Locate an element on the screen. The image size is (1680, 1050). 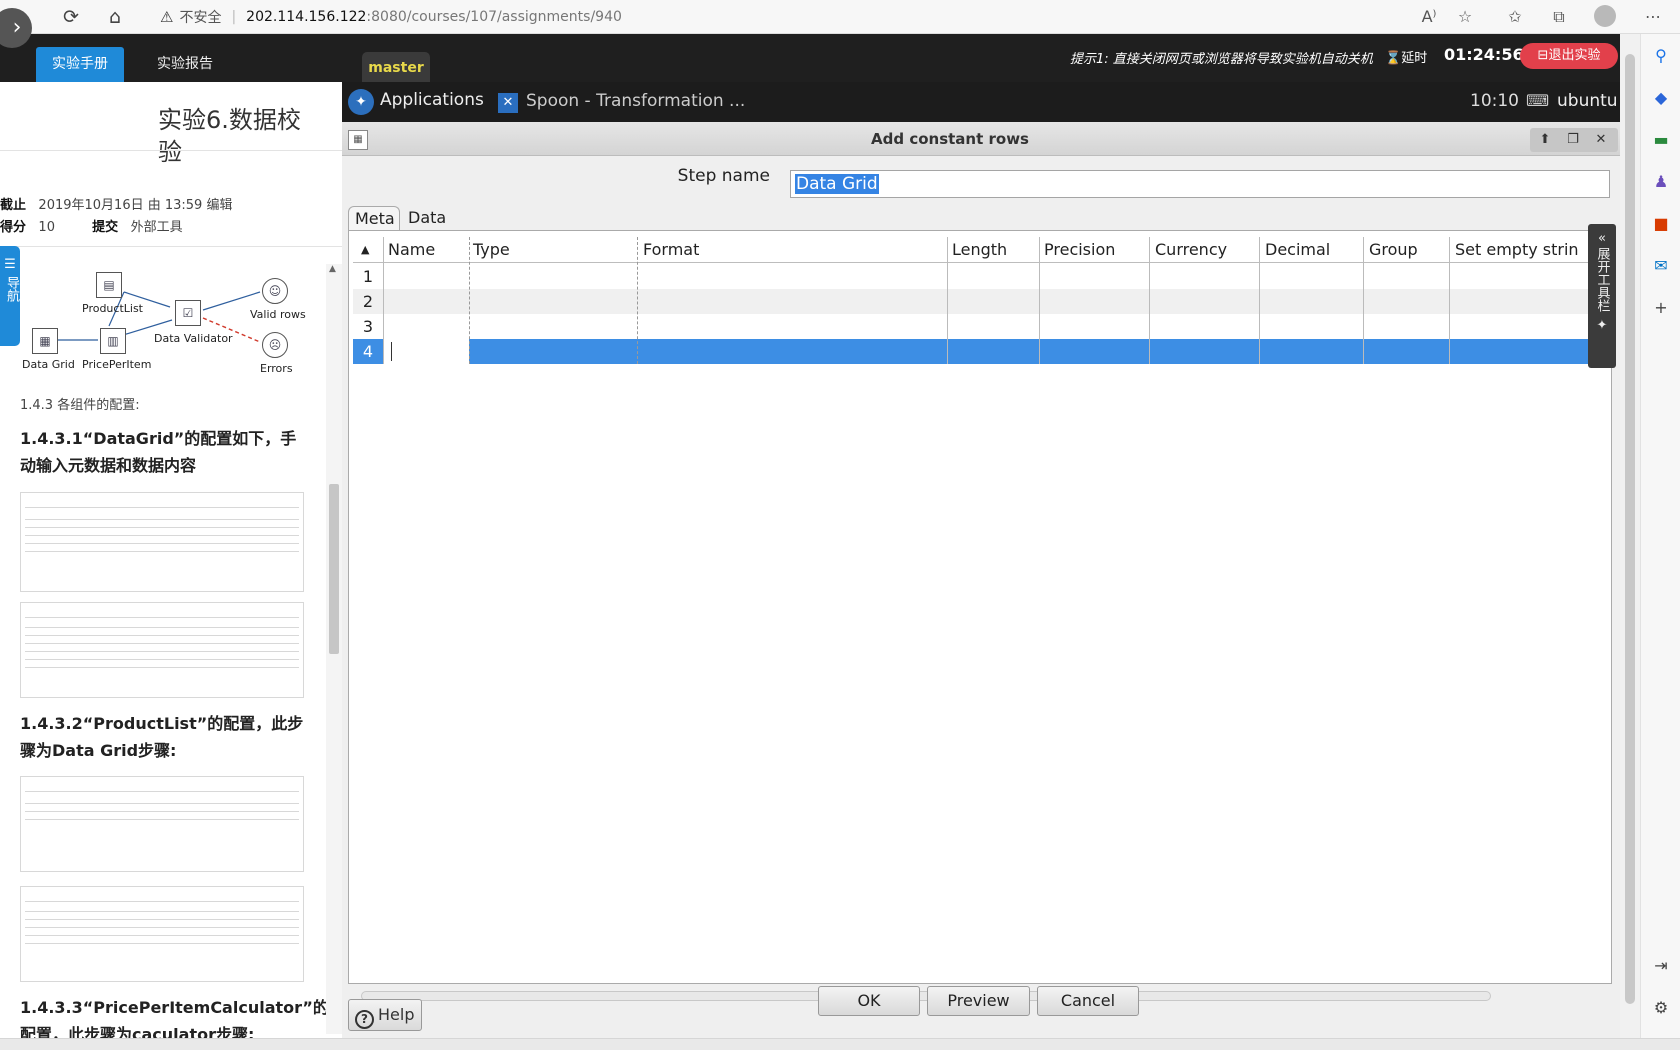
row-number: 3 is located at coordinates (368, 326).